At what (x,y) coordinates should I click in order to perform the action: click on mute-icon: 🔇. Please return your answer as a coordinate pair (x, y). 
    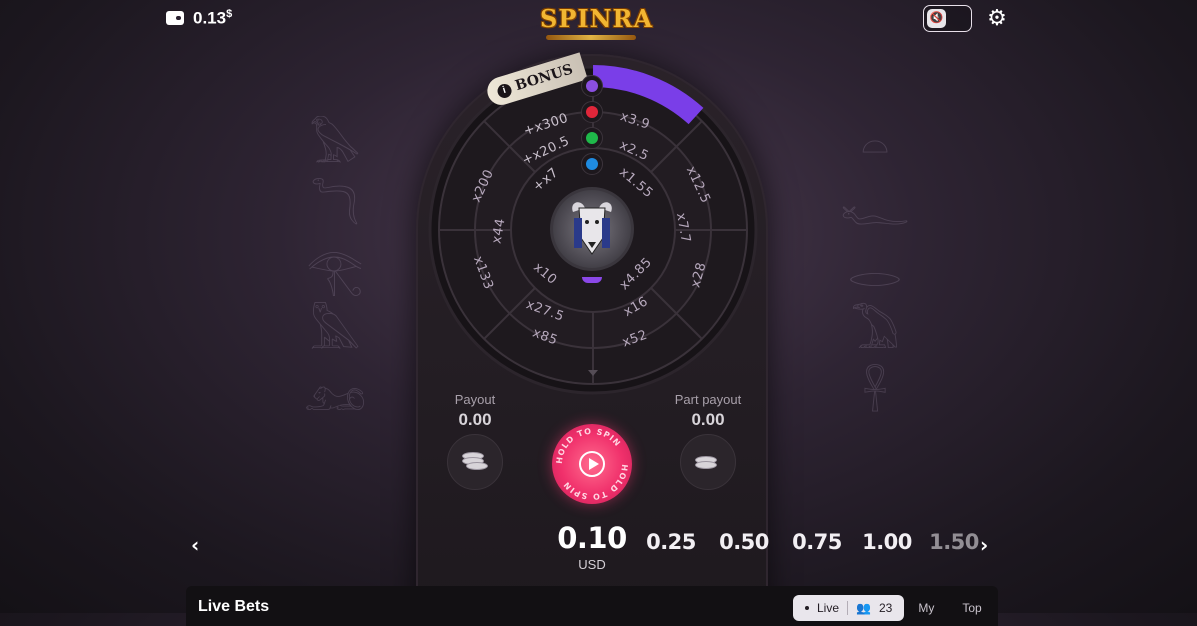
    Looking at the image, I should click on (936, 18).